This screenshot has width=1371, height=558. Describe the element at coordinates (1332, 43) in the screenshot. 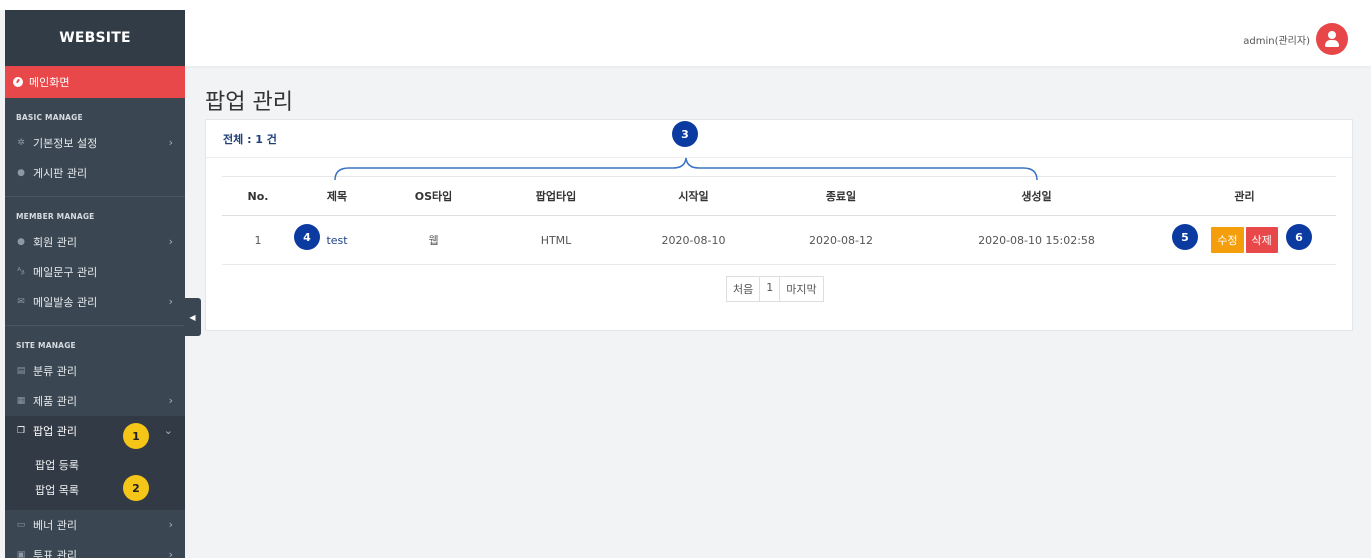

I see `user-icon-body` at that location.